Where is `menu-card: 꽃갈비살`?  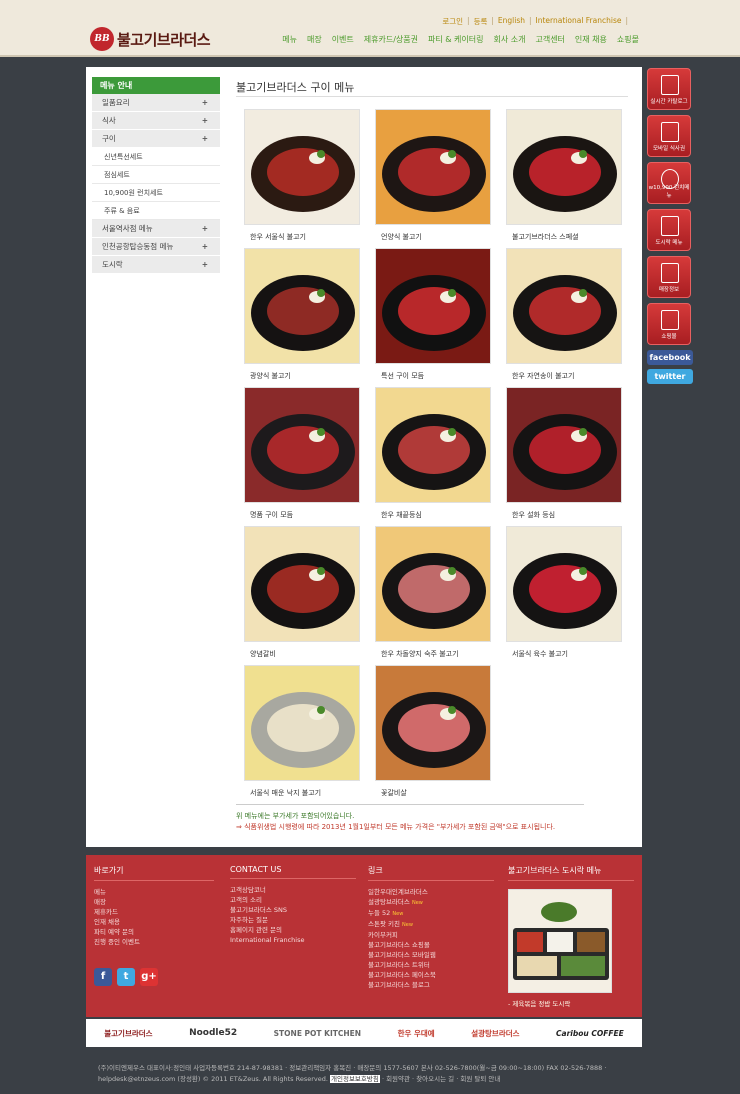 menu-card: 꽃갈비살 is located at coordinates (433, 731).